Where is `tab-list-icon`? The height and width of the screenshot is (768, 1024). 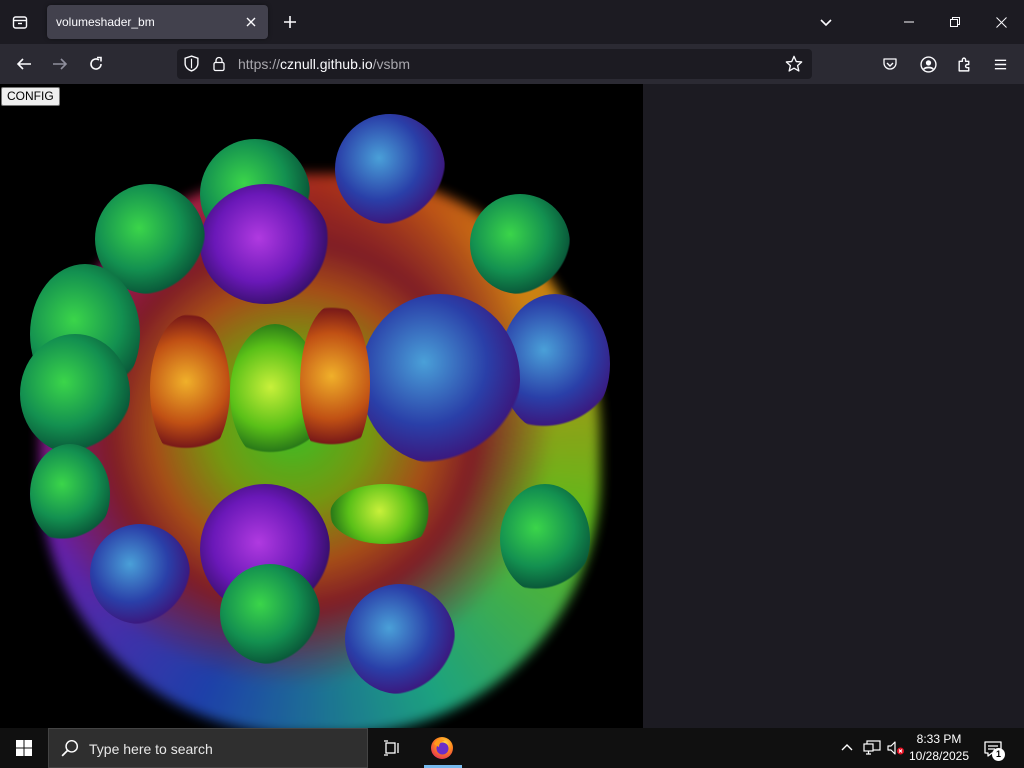 tab-list-icon is located at coordinates (20, 22).